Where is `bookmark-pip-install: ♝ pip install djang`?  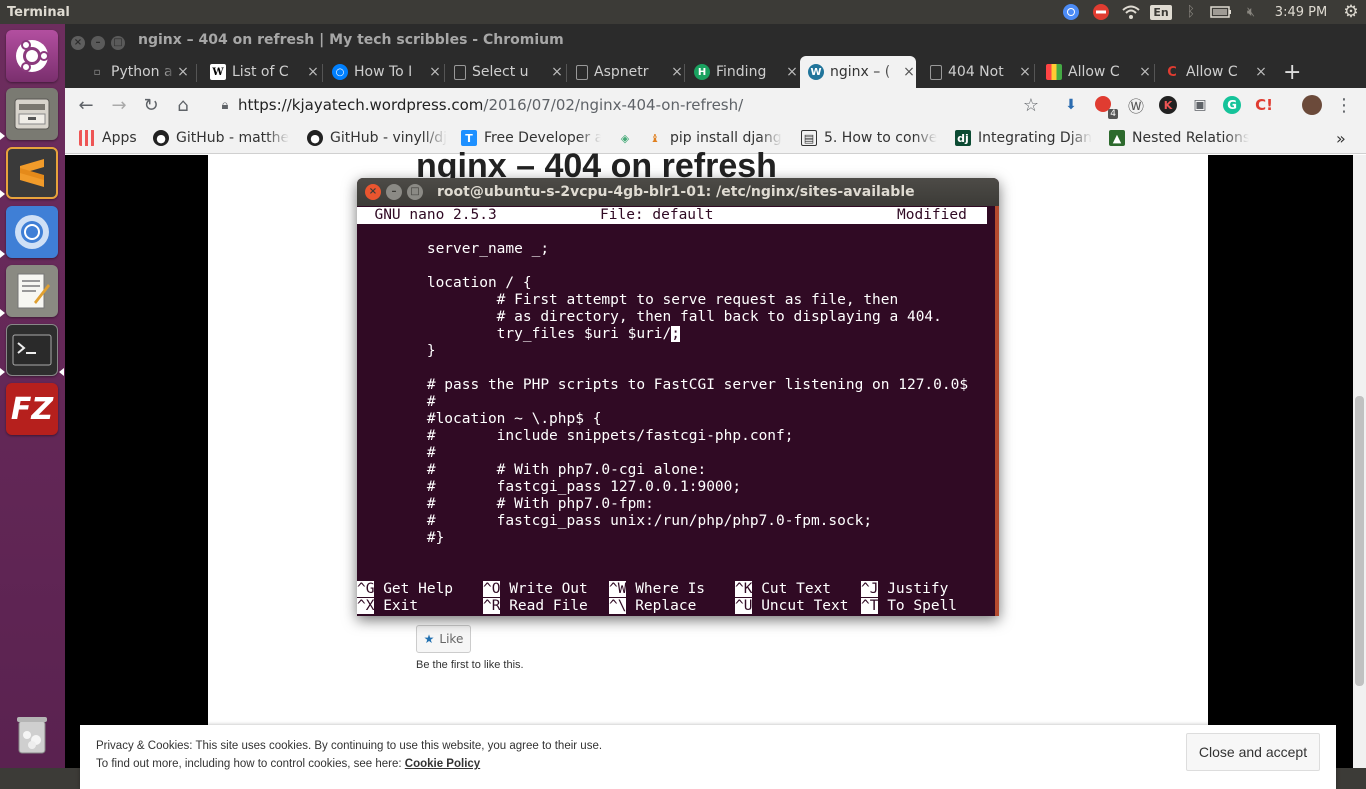 bookmark-pip-install: ♝ pip install djang is located at coordinates (717, 138).